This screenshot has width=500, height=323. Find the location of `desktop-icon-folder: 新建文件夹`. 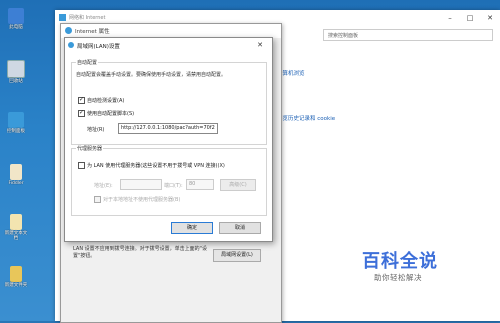

desktop-icon-folder: 新建文件夹 is located at coordinates (16, 277).